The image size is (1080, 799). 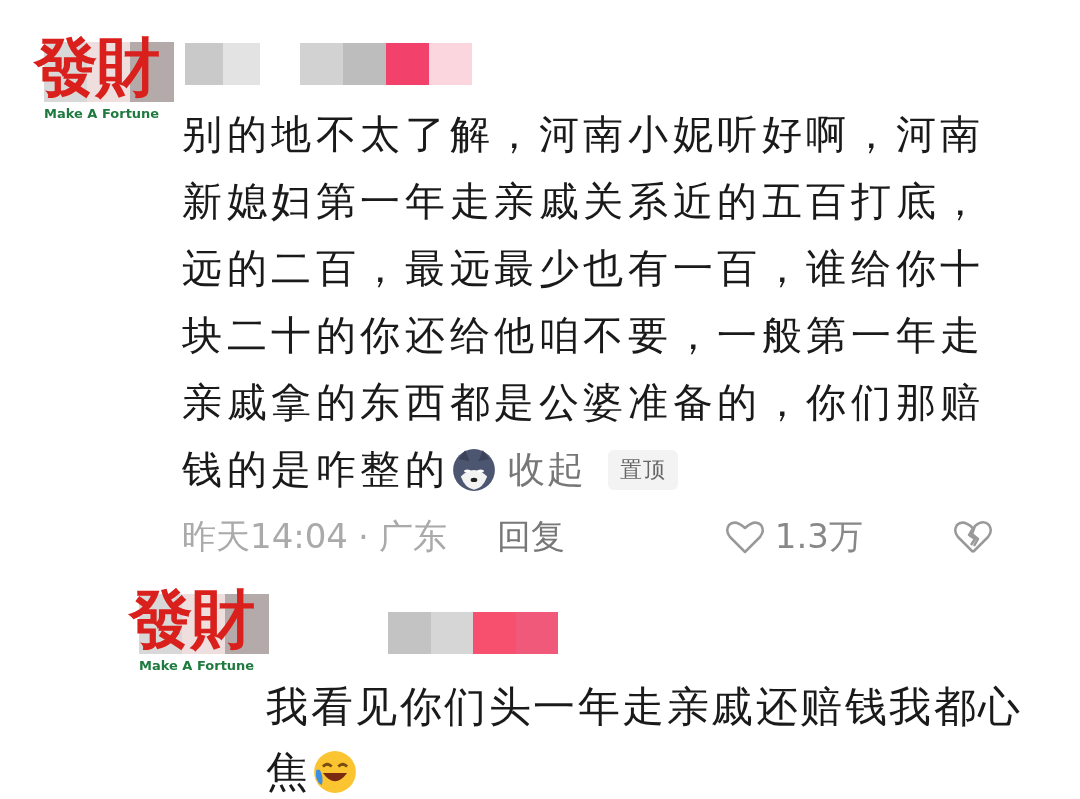 I want to click on comment-line: 钱的是咋整的, so click(x=316, y=469).